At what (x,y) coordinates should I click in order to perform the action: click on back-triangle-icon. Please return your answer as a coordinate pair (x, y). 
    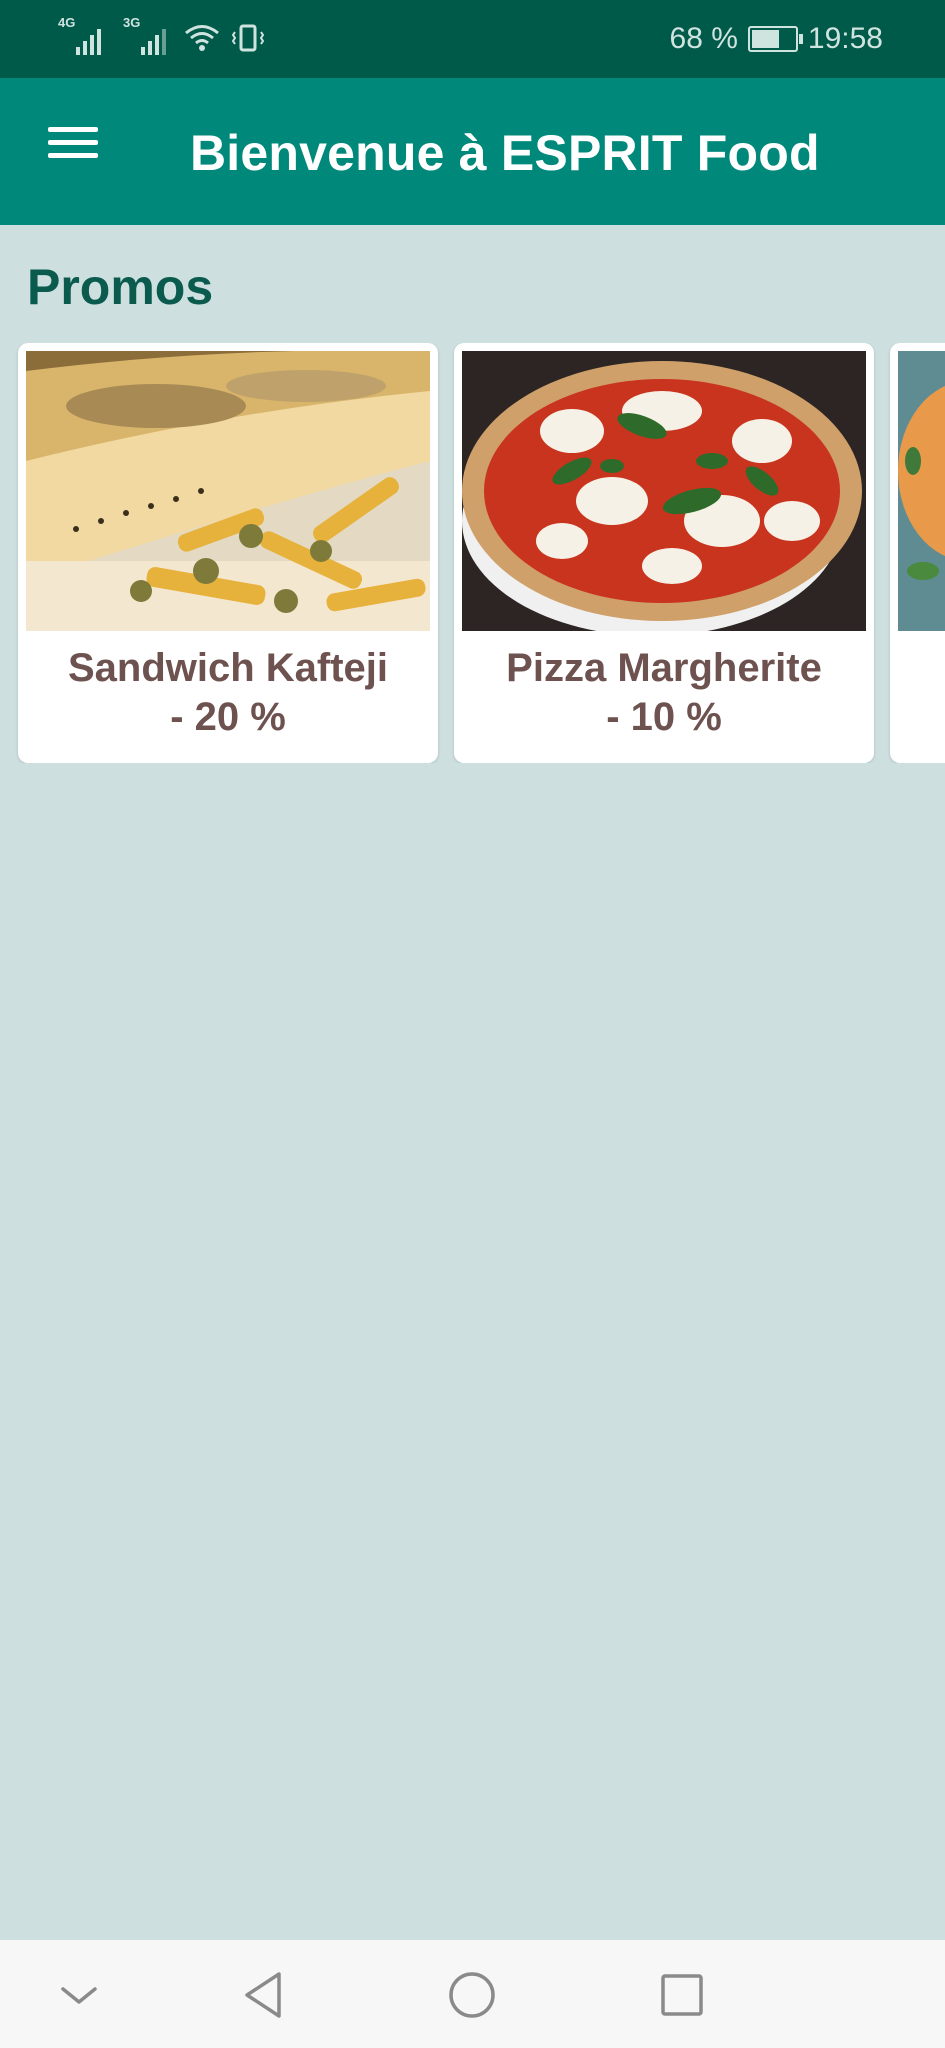
    Looking at the image, I should click on (263, 1995).